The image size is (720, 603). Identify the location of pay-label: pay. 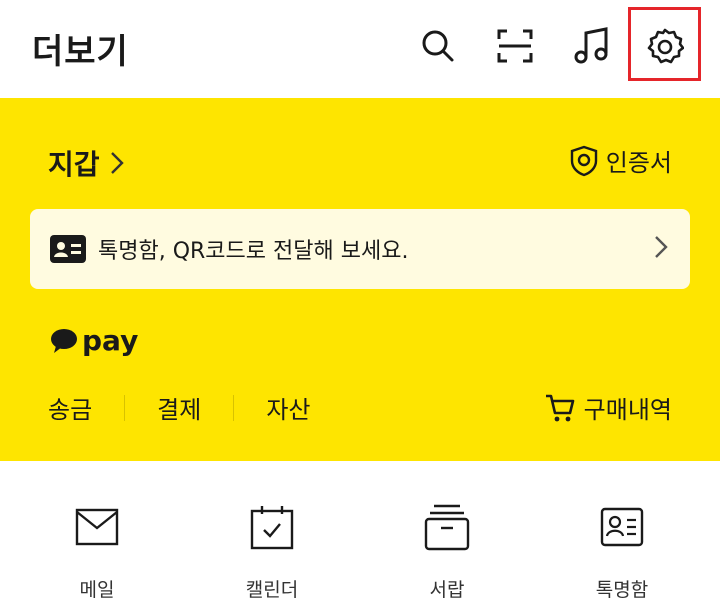
(110, 340).